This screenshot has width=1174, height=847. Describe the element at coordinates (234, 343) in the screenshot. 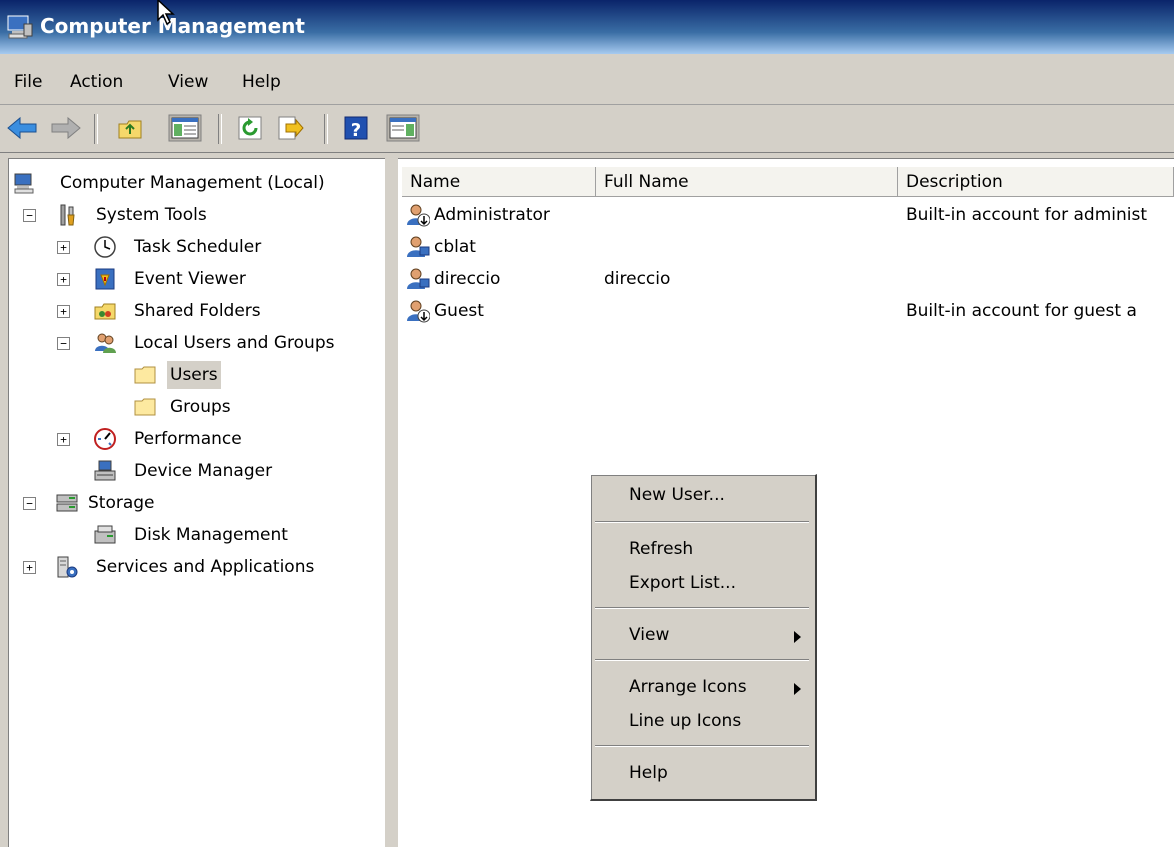

I see `tree-label: Local Users and Groups` at that location.